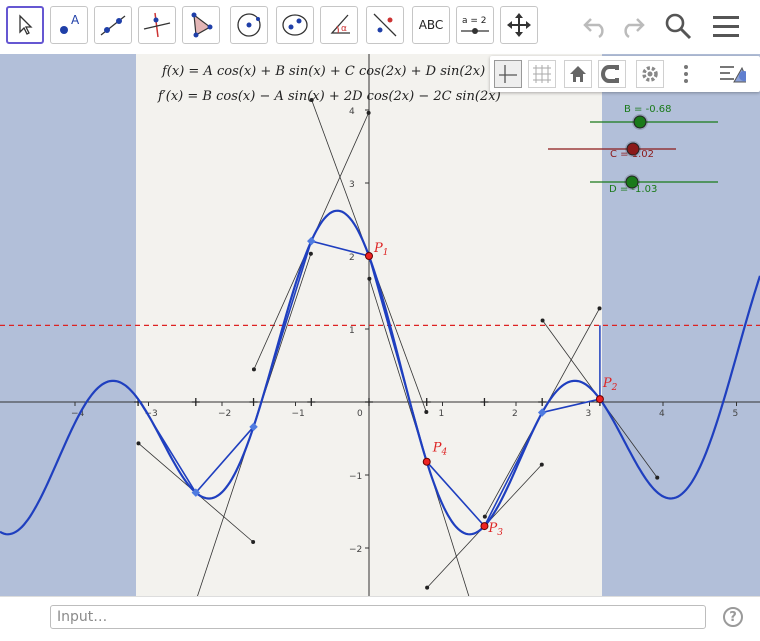  Describe the element at coordinates (640, 122) in the screenshot. I see `slider-B-knob` at that location.